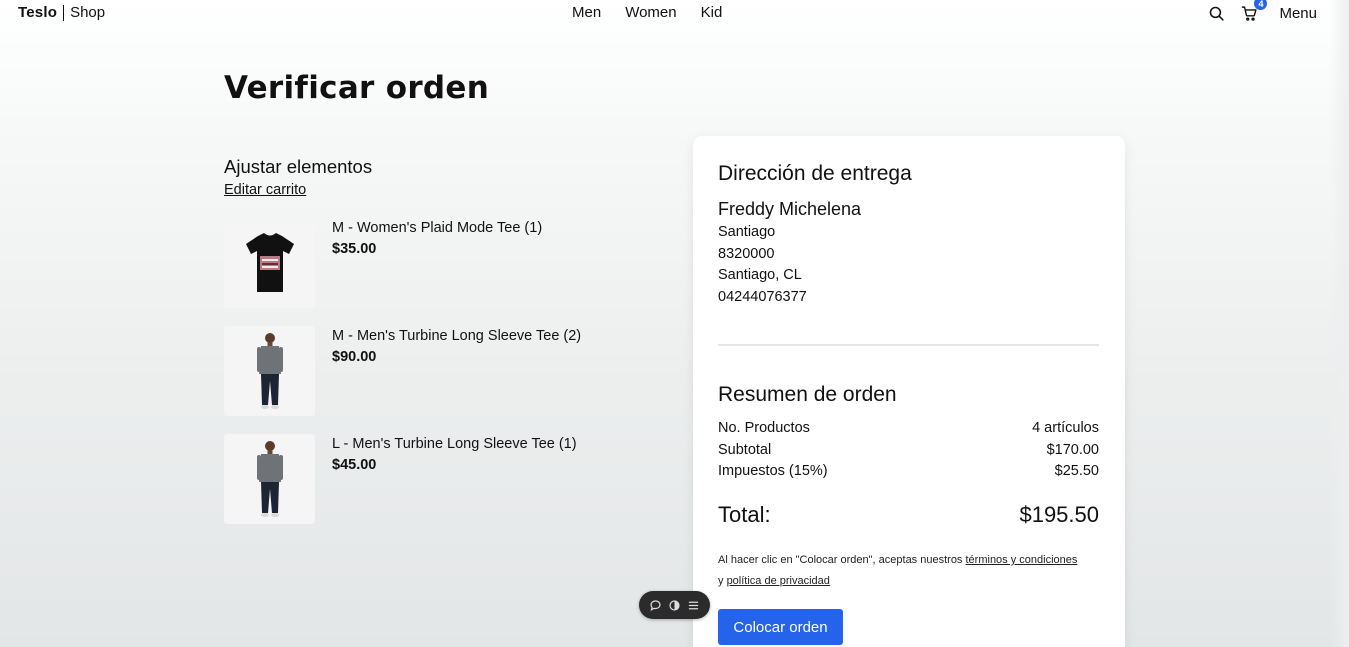 This screenshot has height=647, width=1349. Describe the element at coordinates (908, 450) in the screenshot. I see `summary-row-subtotal: Subtotal $170.00` at that location.